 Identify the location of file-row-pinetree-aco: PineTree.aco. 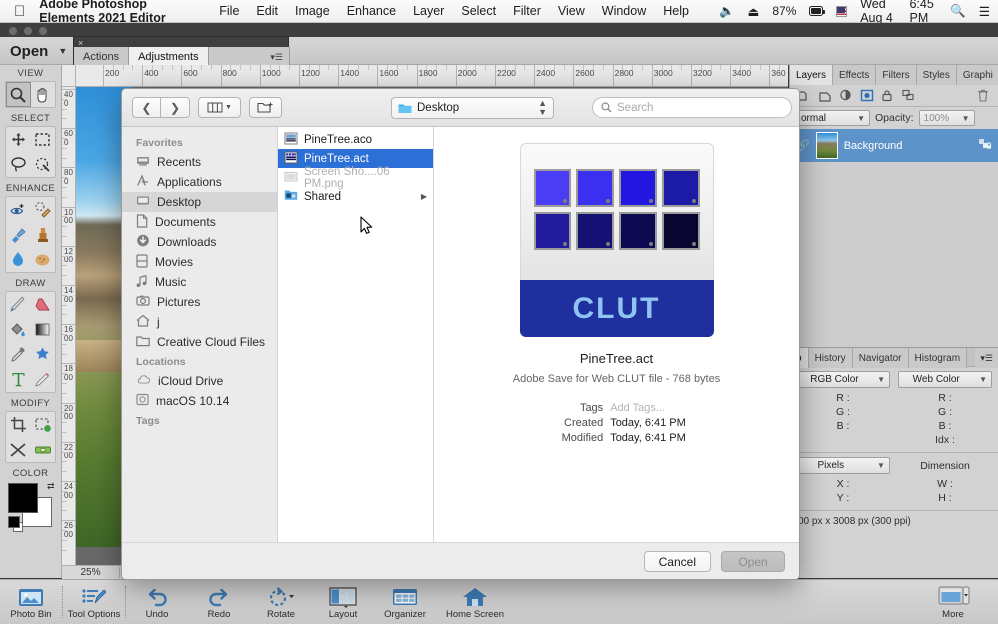
(355, 139).